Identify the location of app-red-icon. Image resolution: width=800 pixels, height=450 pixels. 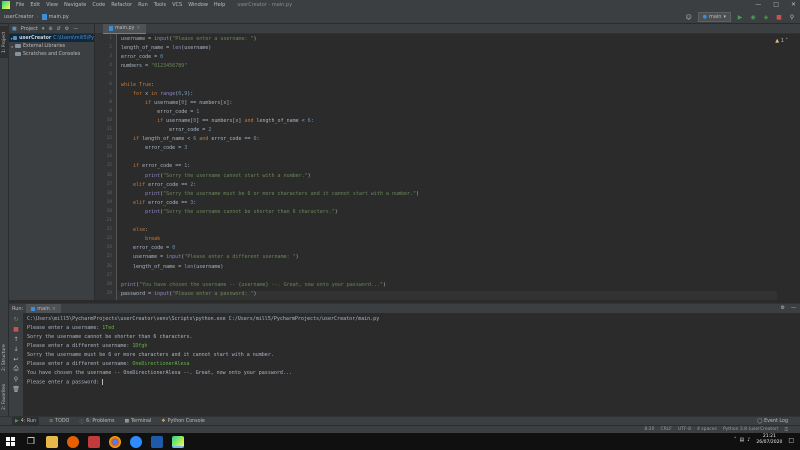
(94, 441).